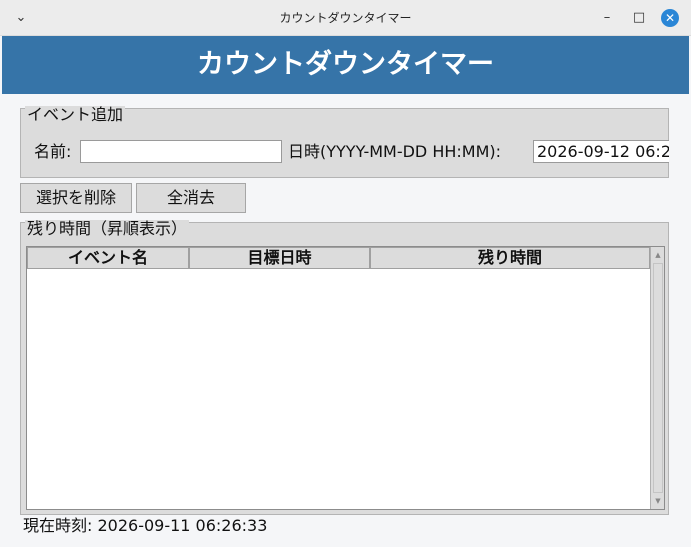 This screenshot has width=691, height=547. Describe the element at coordinates (607, 18) in the screenshot. I see `minimize-icon: –` at that location.